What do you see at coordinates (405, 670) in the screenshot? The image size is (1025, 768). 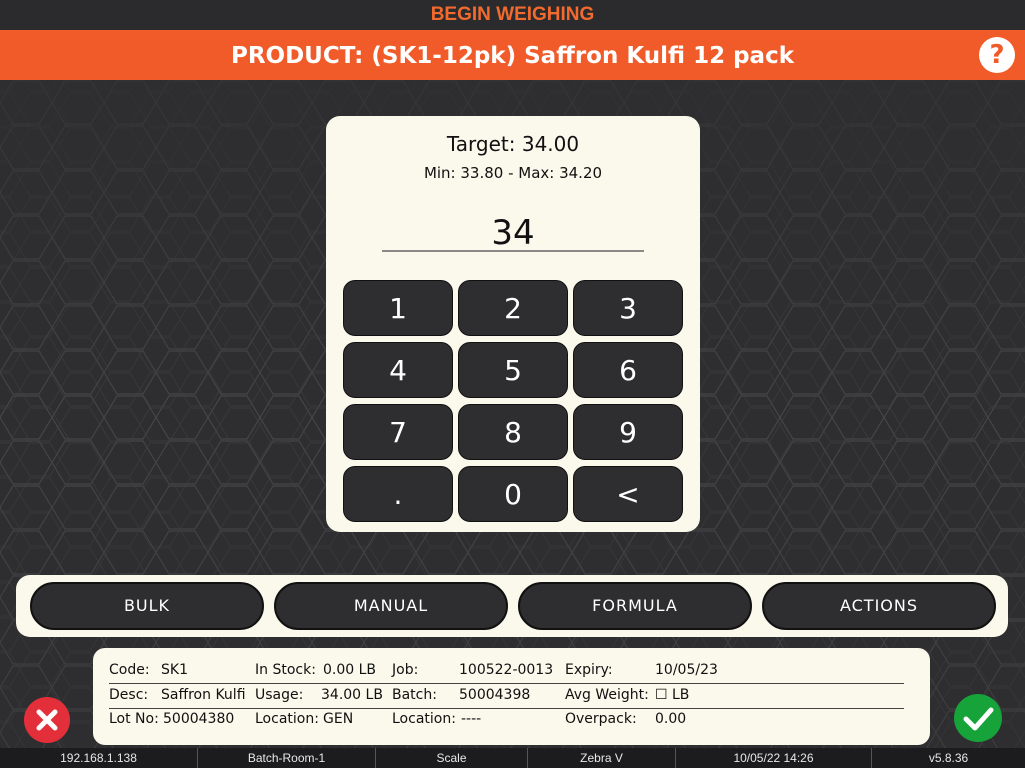 I see `job-label: Job:` at bounding box center [405, 670].